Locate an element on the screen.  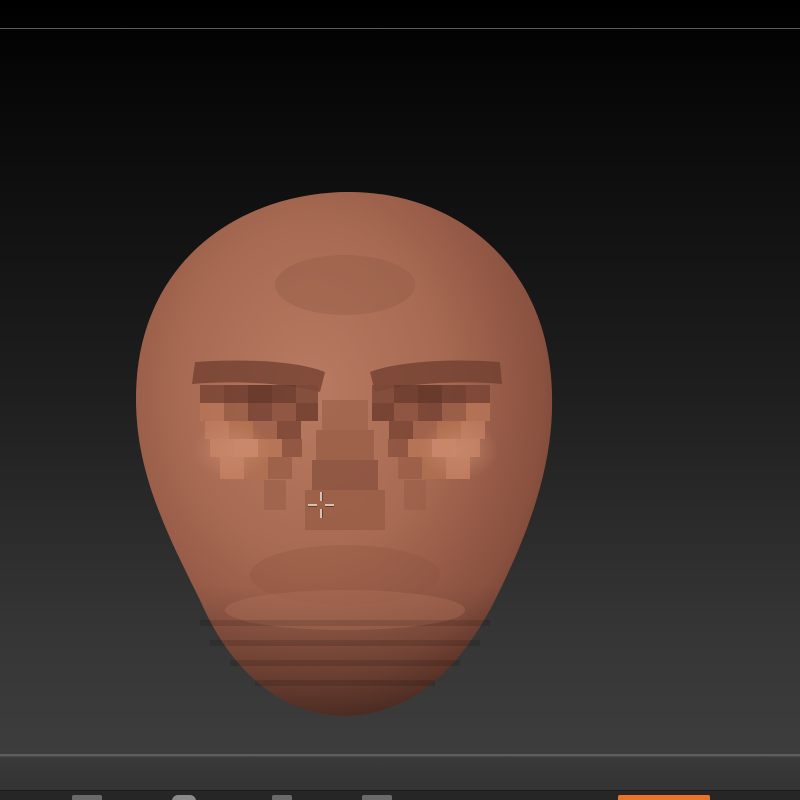
brush-icon is located at coordinates (282, 797).